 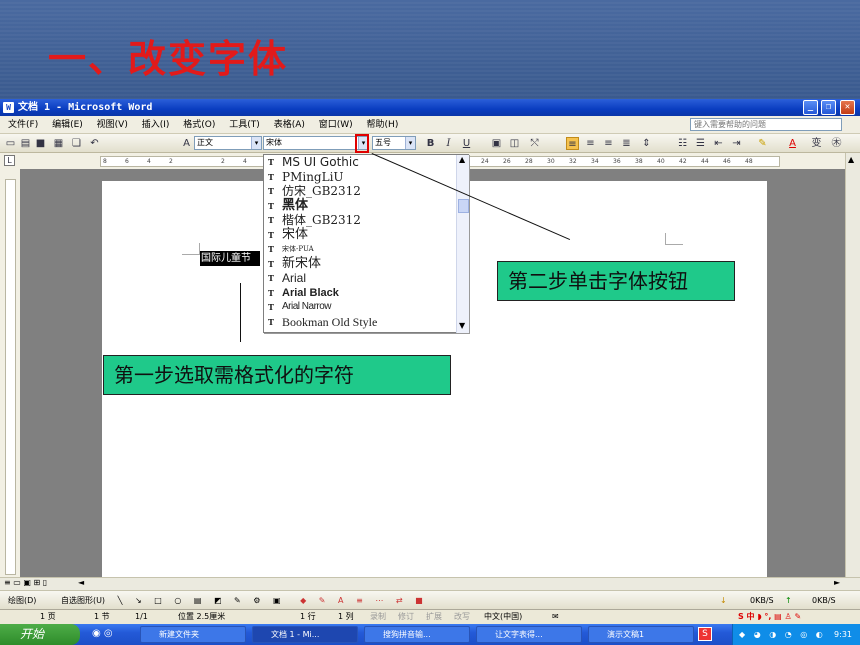 I want to click on save-icon: ■, so click(x=40, y=143).